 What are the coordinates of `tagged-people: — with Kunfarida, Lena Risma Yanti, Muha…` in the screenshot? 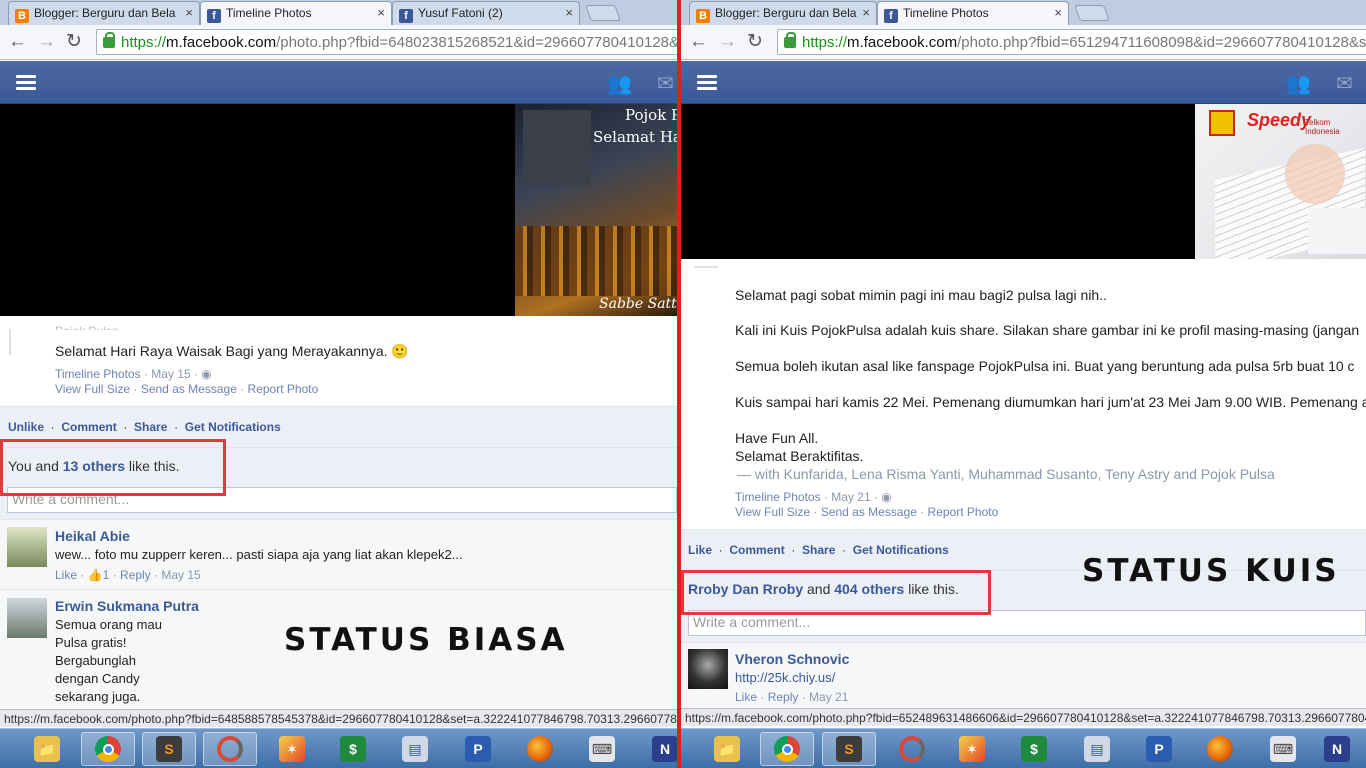 It's located at (1006, 474).